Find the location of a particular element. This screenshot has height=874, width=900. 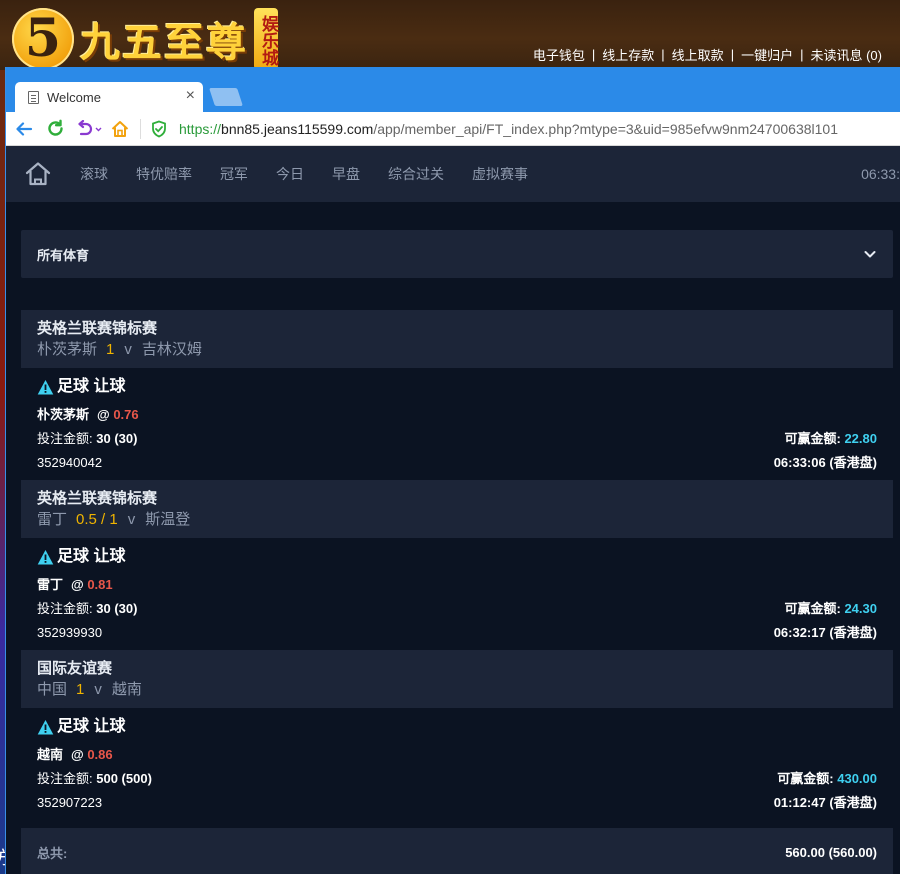

pick-team: 朴茨茅斯 is located at coordinates (63, 414).